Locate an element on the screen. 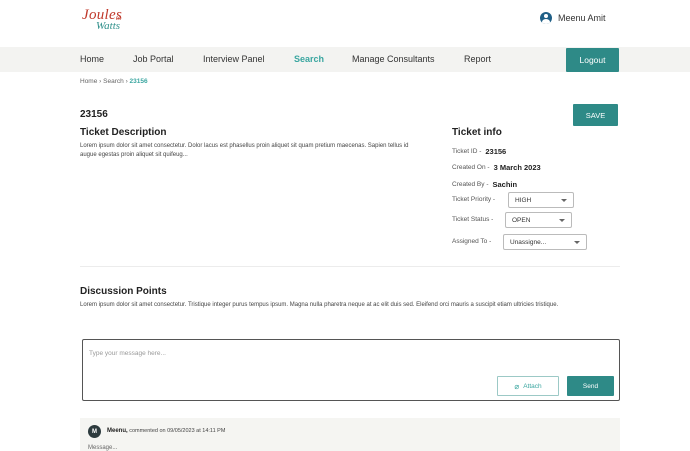 The height and width of the screenshot is (451, 690). comment-avatar: M is located at coordinates (94, 431).